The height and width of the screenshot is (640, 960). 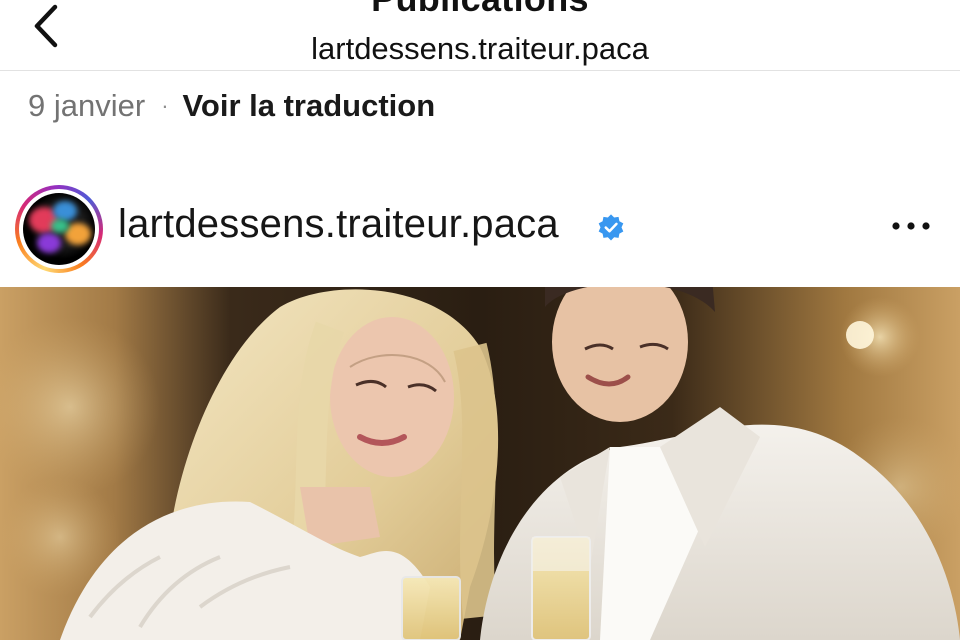 What do you see at coordinates (49, 243) in the screenshot?
I see `avatar-splash-purple` at bounding box center [49, 243].